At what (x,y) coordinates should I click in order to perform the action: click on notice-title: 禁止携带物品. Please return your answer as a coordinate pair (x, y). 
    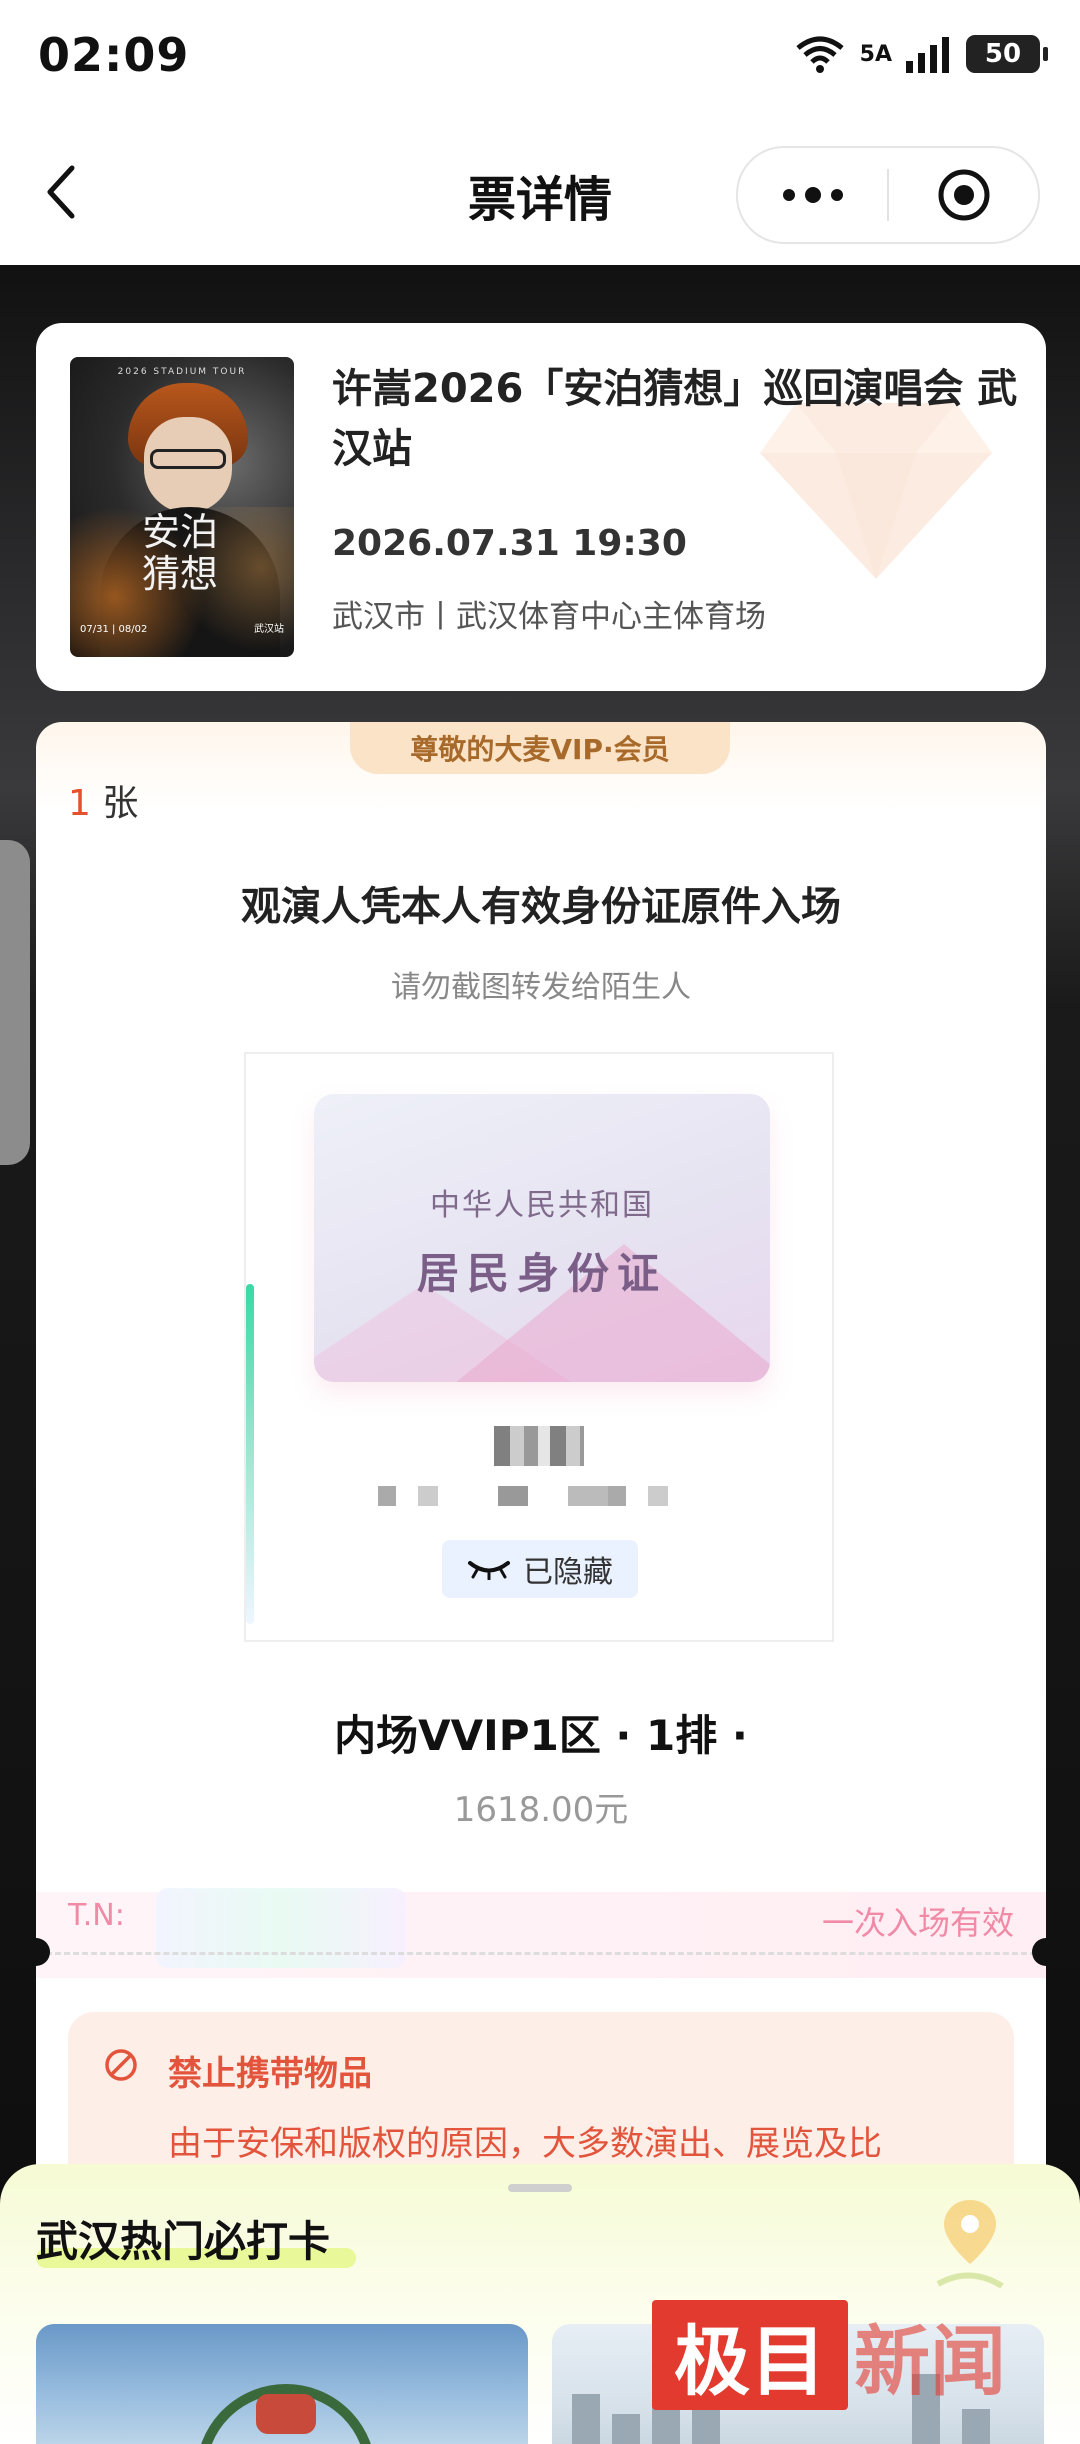
    Looking at the image, I should click on (270, 2074).